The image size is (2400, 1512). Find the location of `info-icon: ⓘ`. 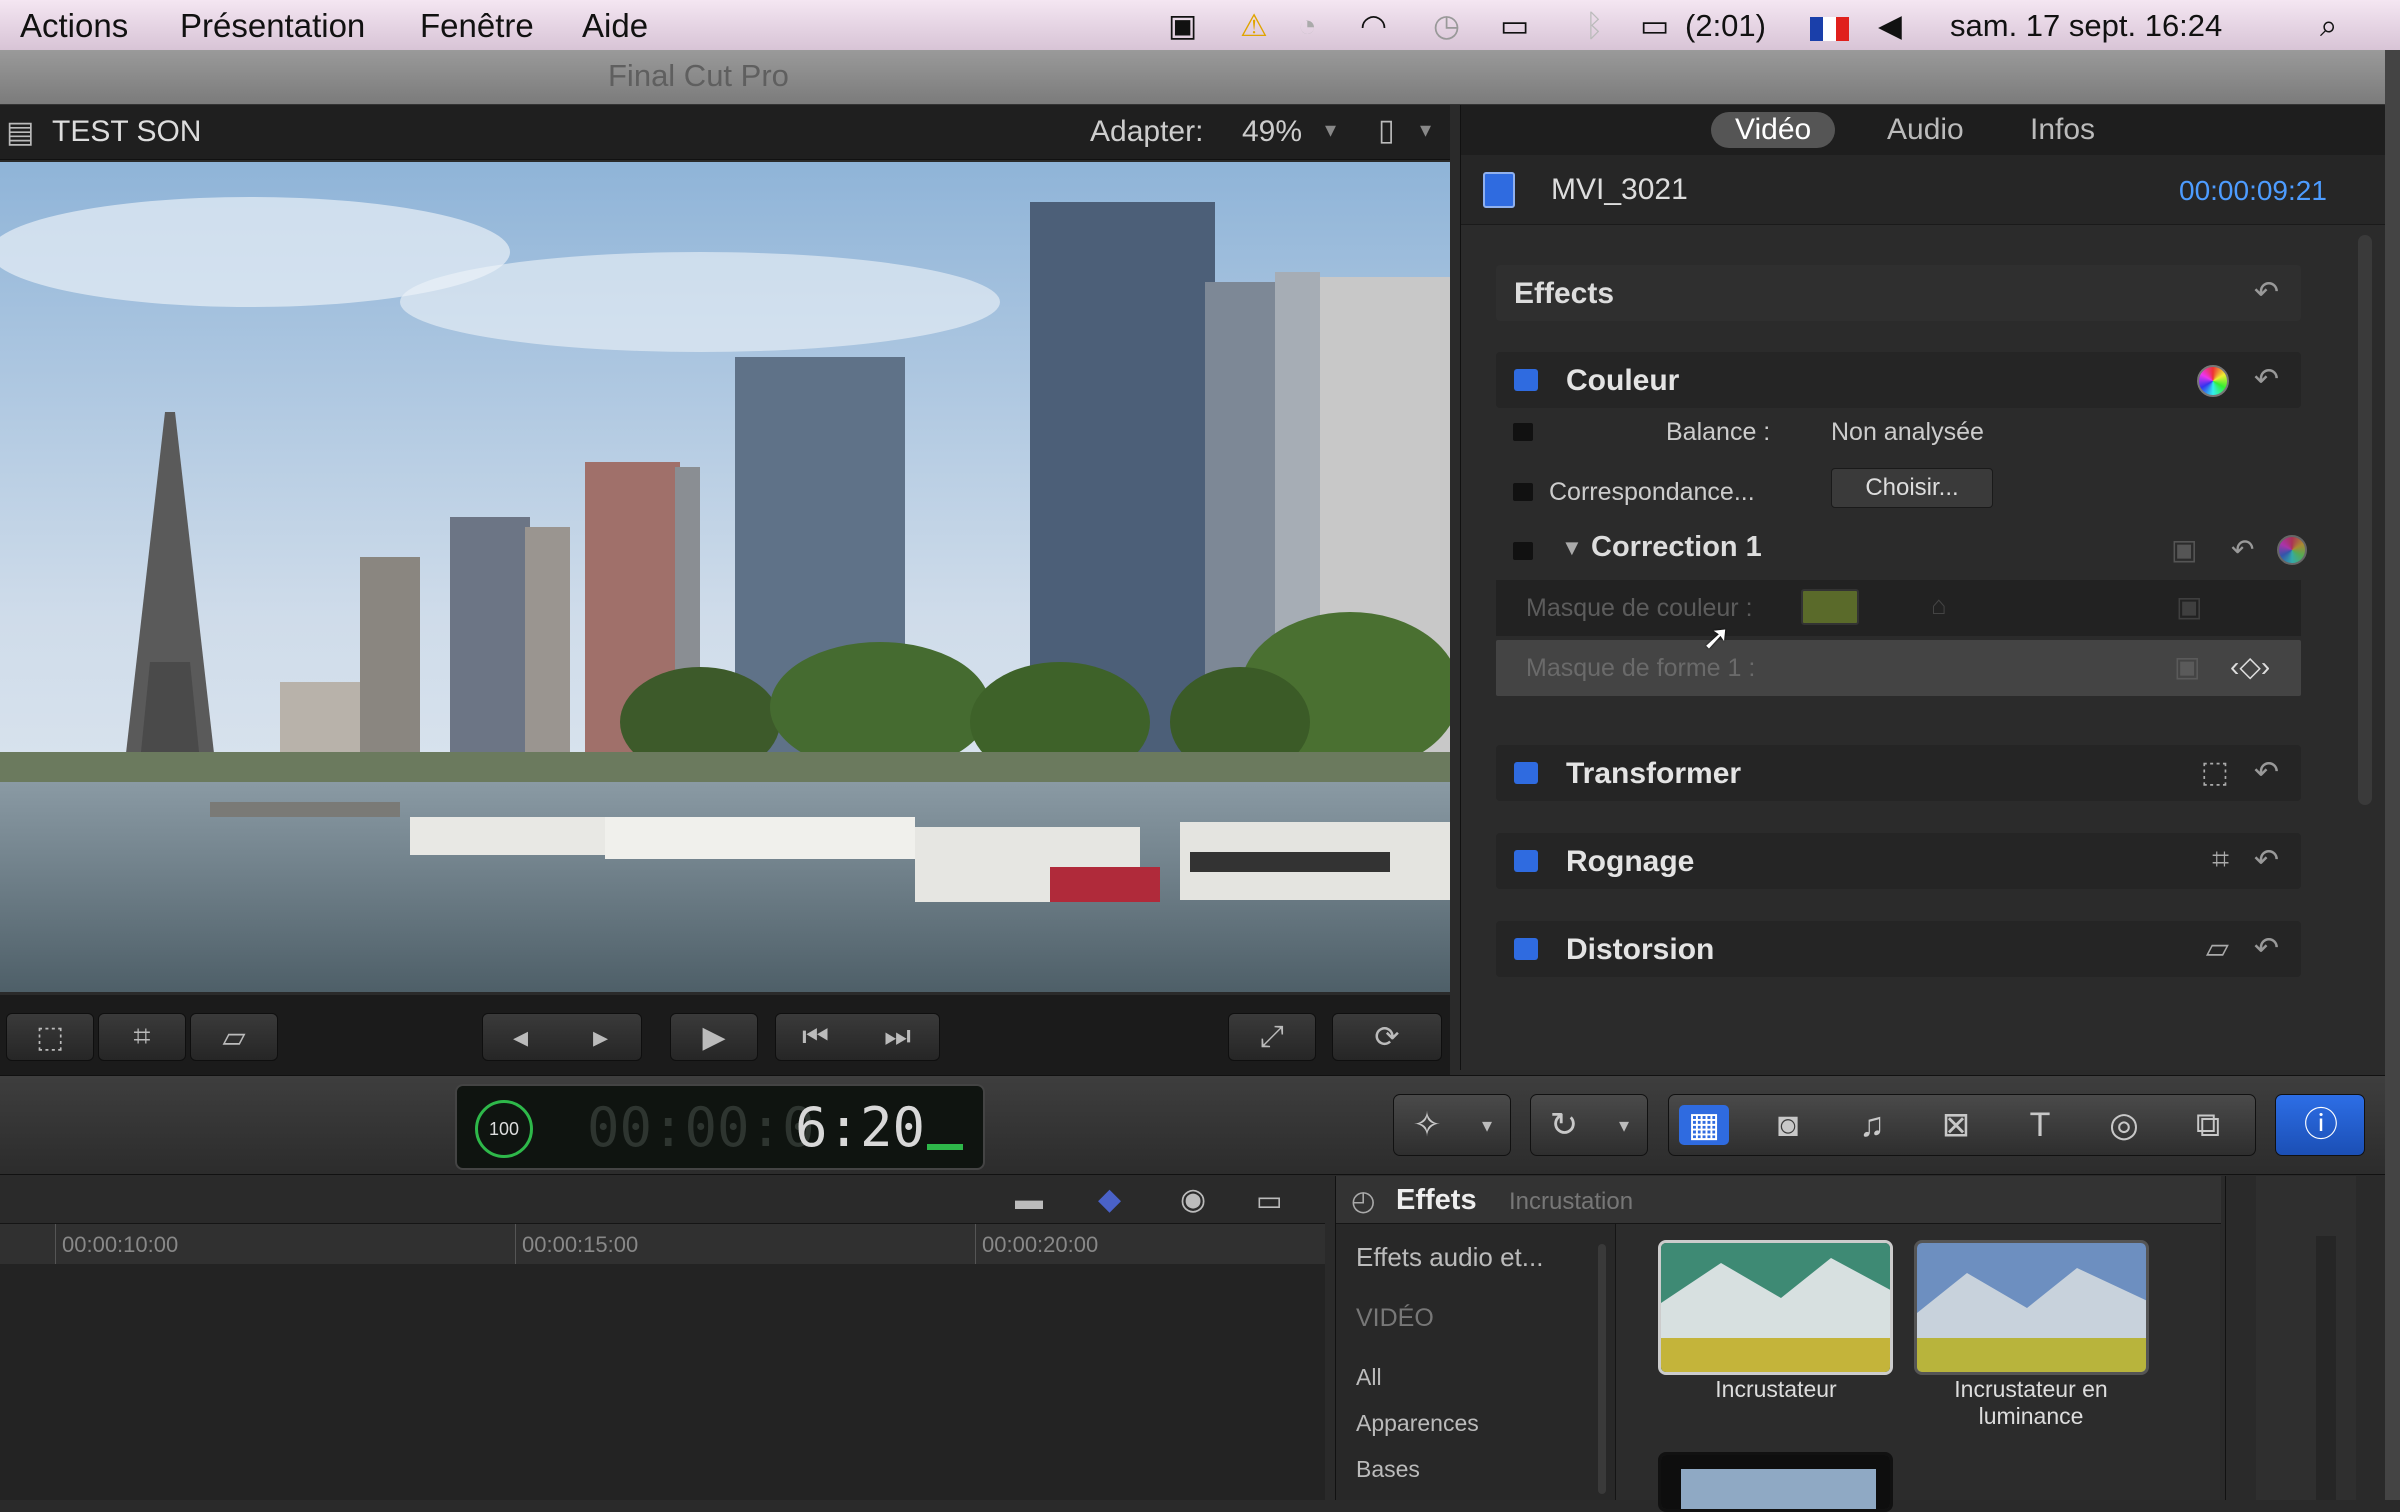

info-icon: ⓘ is located at coordinates (2321, 1125).